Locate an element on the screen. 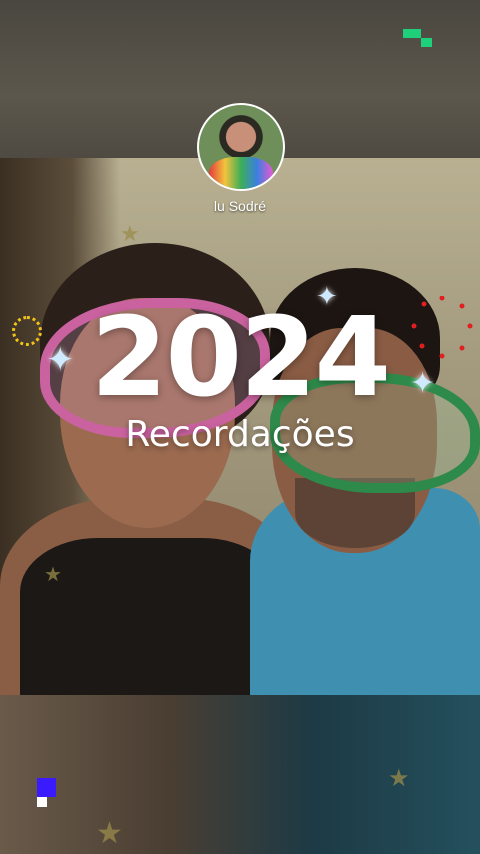  avatar-shirt is located at coordinates (241, 173).